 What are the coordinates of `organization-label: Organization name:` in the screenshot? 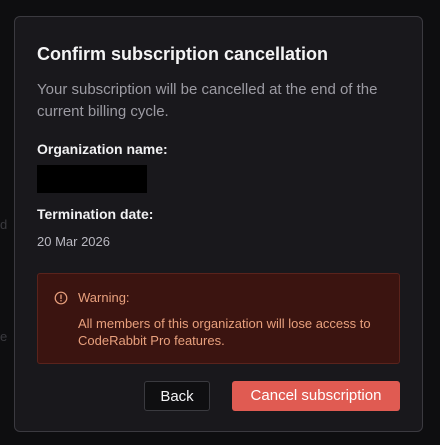 It's located at (102, 149).